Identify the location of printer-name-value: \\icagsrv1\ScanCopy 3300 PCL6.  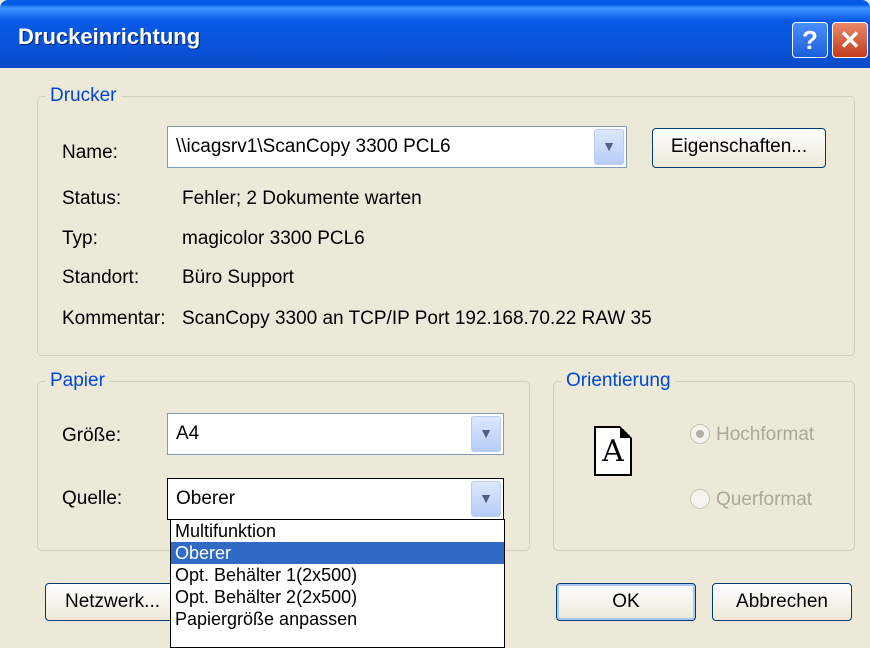
(313, 146).